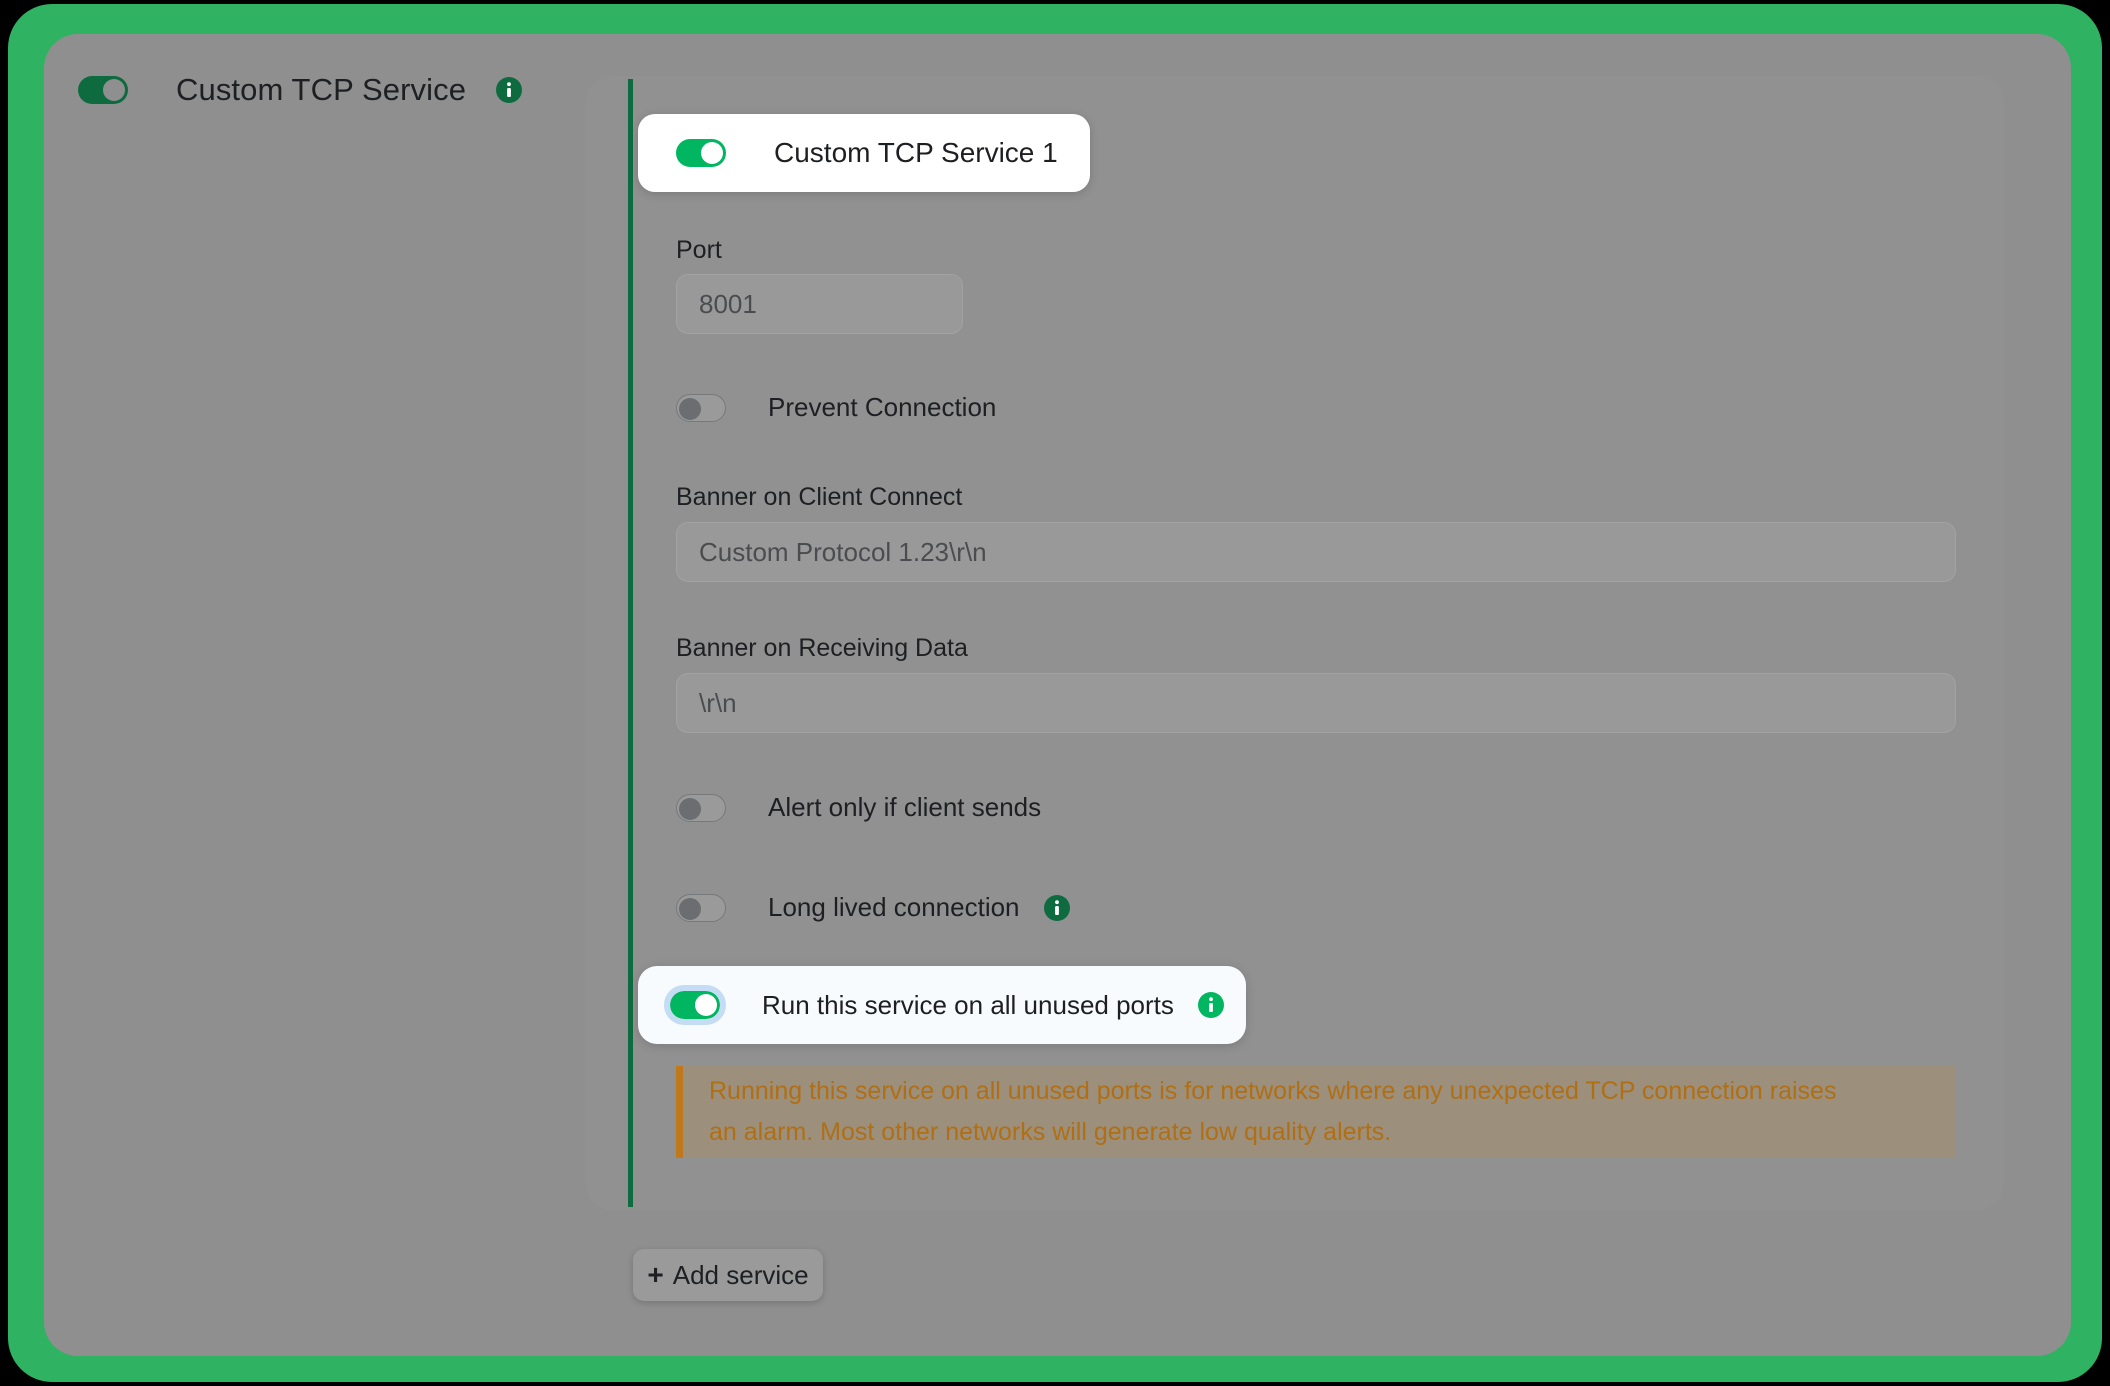  I want to click on banner-client-connect-label: Banner on Client Connect, so click(819, 497).